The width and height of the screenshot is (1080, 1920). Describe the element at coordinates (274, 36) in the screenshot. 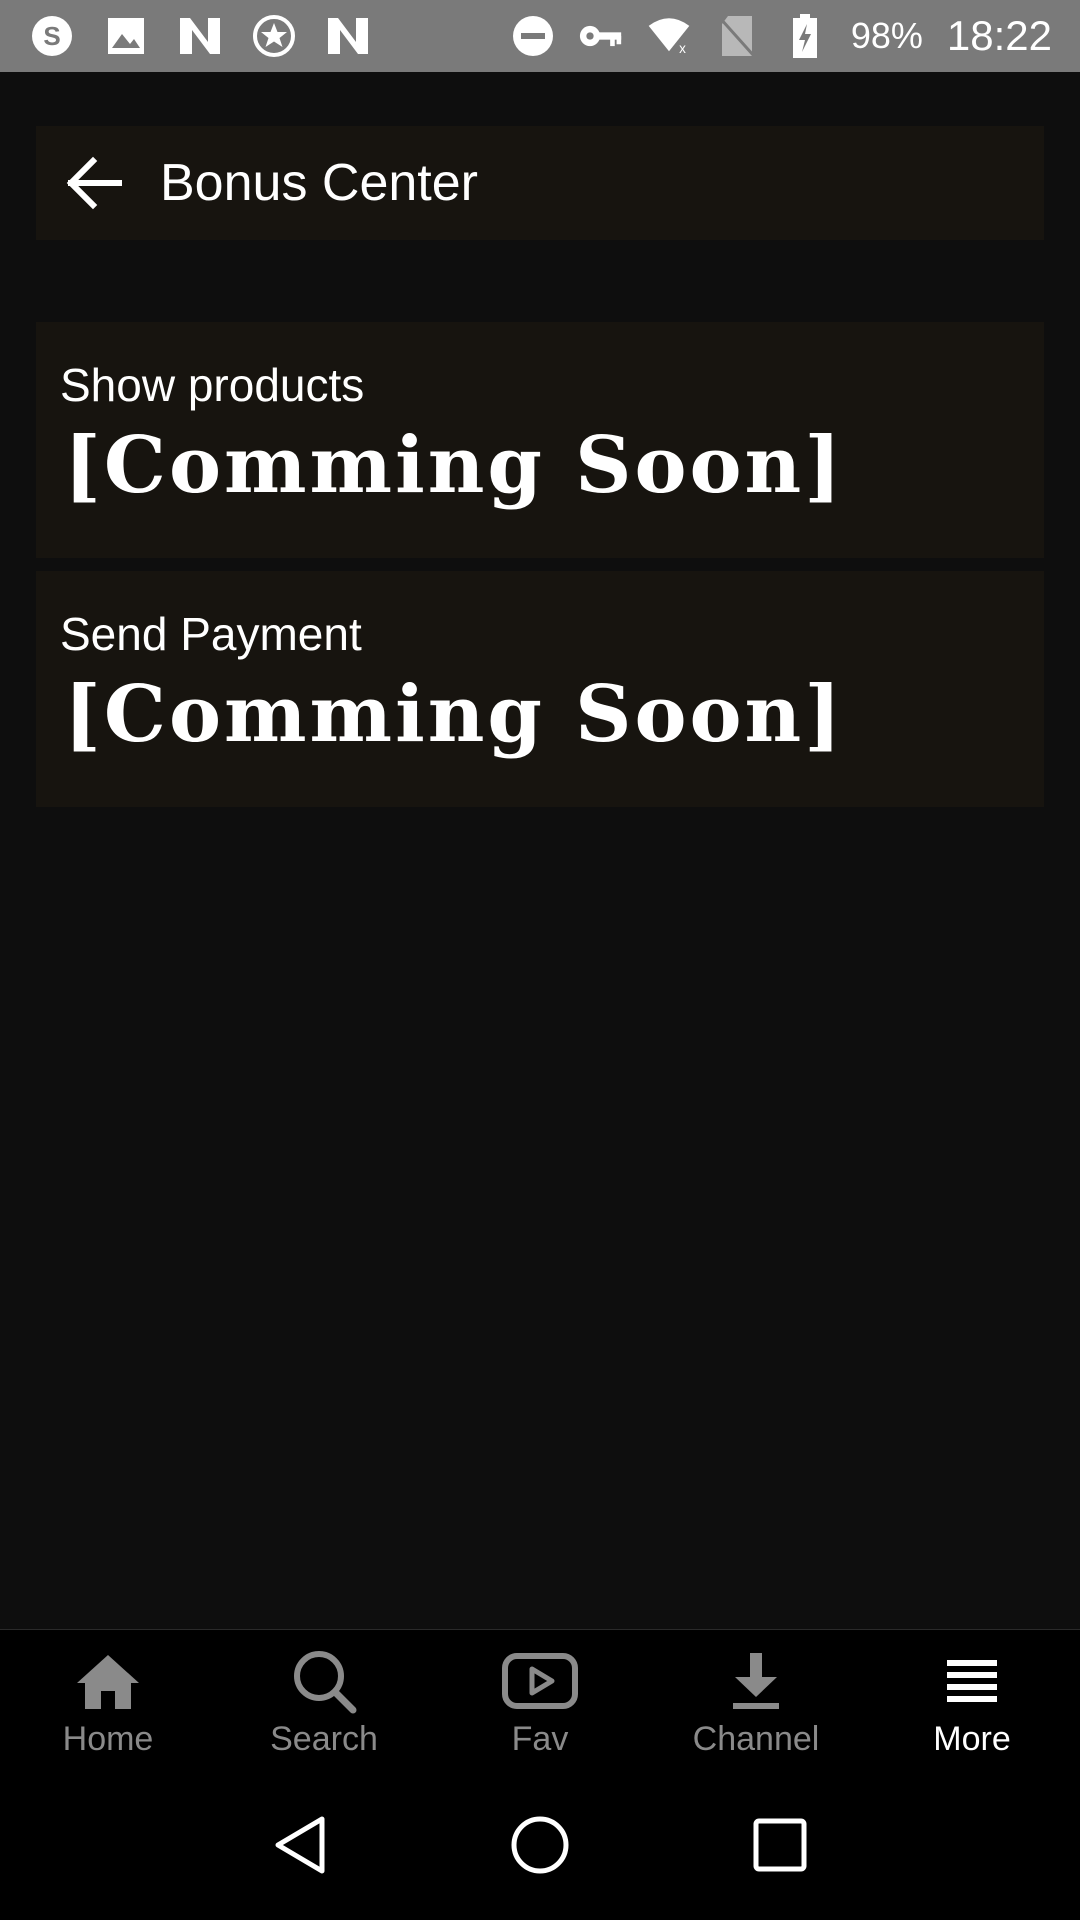

I see `star-badge-icon` at that location.